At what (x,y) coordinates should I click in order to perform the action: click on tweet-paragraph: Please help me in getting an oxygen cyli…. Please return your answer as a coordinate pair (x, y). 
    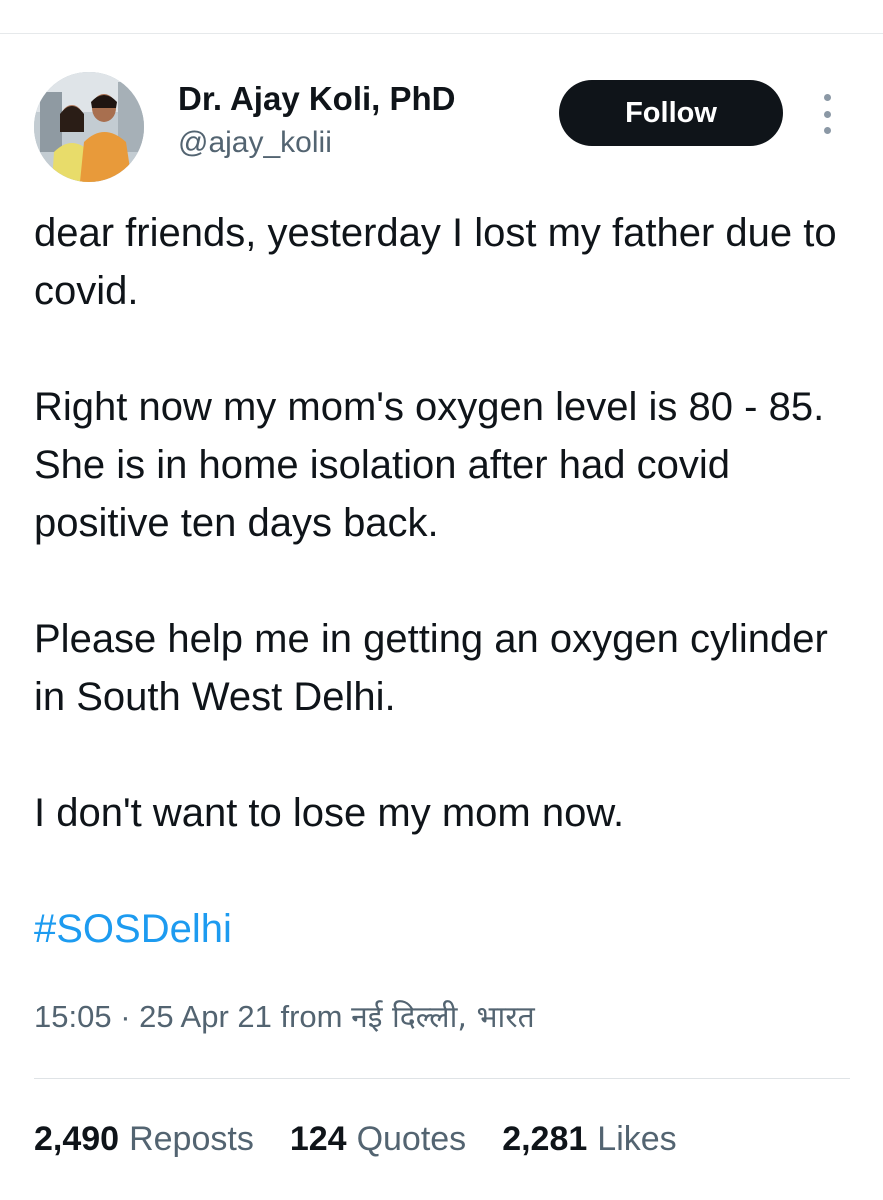
    Looking at the image, I should click on (431, 668).